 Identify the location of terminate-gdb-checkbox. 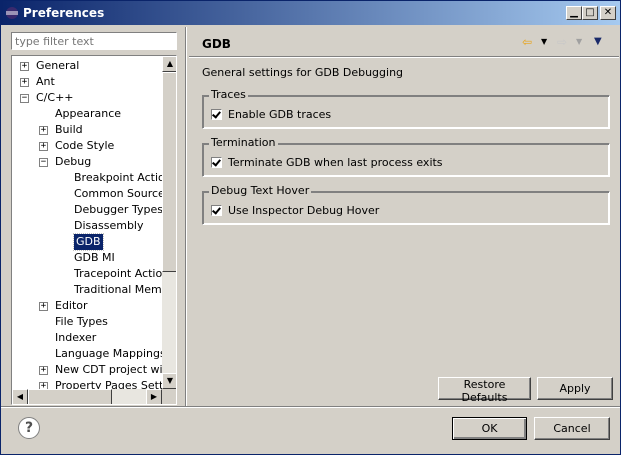
(216, 162).